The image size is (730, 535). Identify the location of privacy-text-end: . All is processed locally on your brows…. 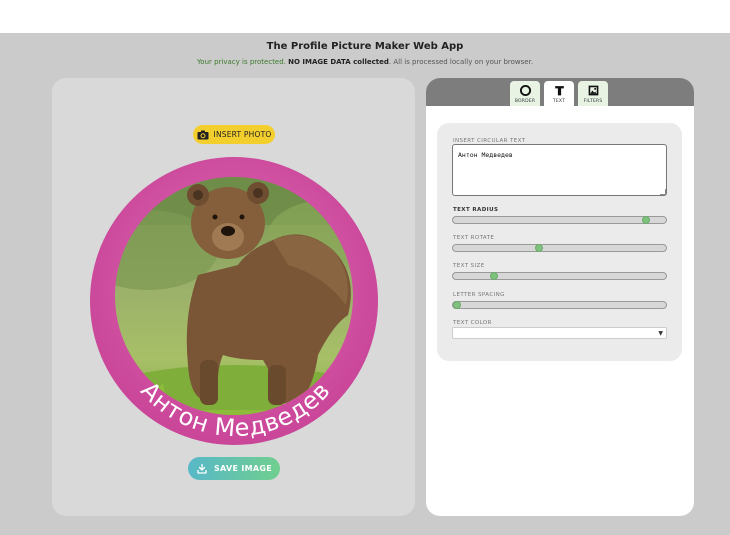
(461, 62).